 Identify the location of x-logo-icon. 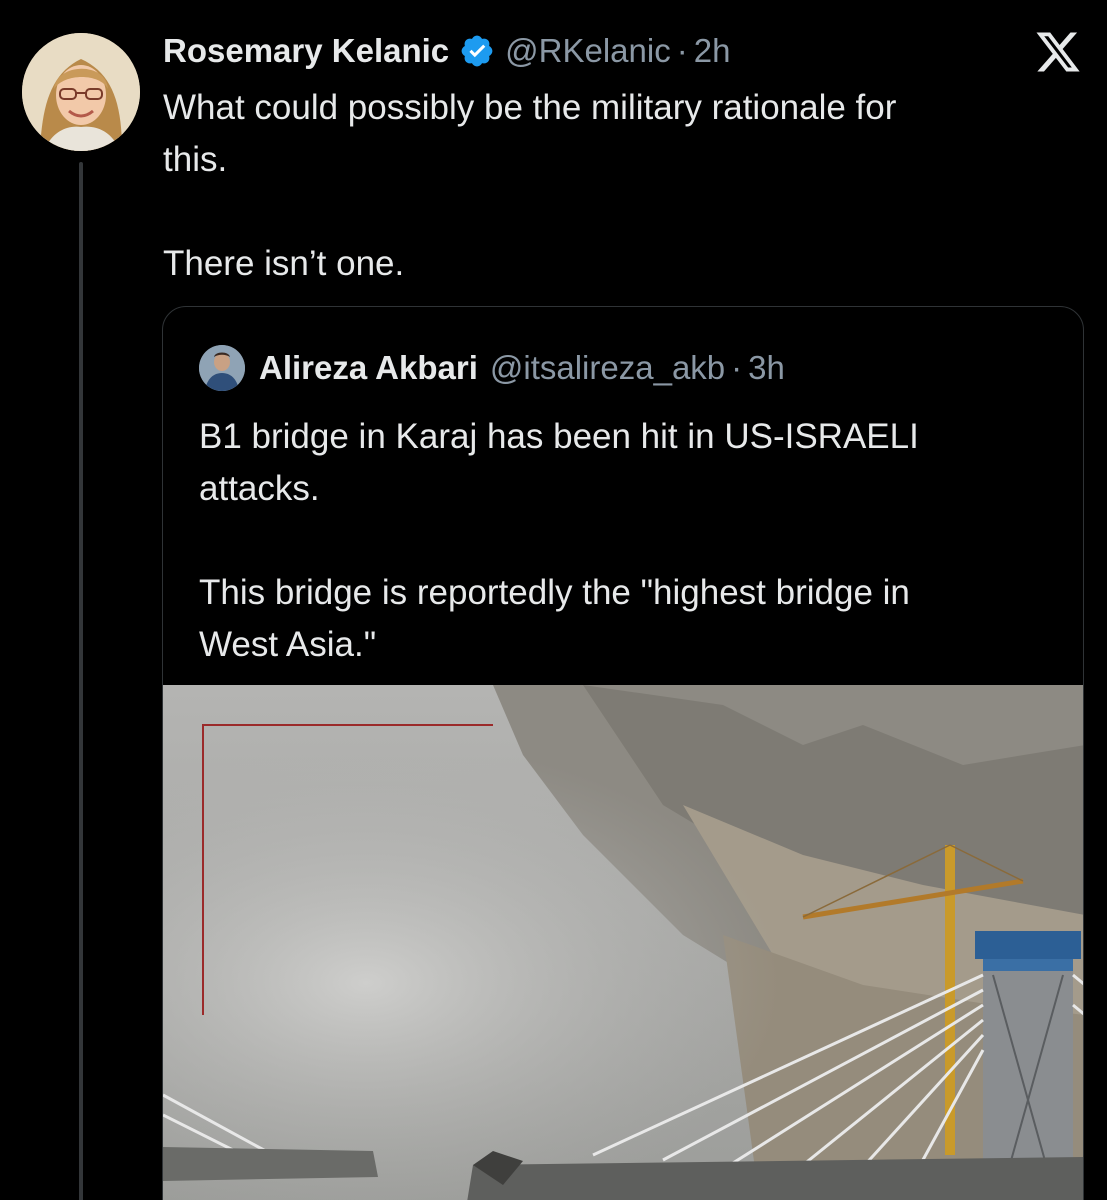
(1058, 52).